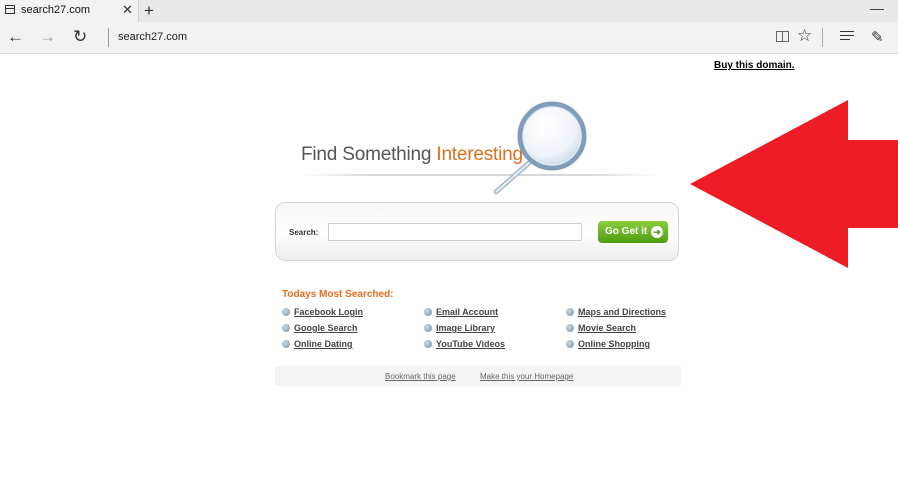 The width and height of the screenshot is (898, 504). What do you see at coordinates (464, 344) in the screenshot?
I see `link-youtube-videos: YouTube Videos` at bounding box center [464, 344].